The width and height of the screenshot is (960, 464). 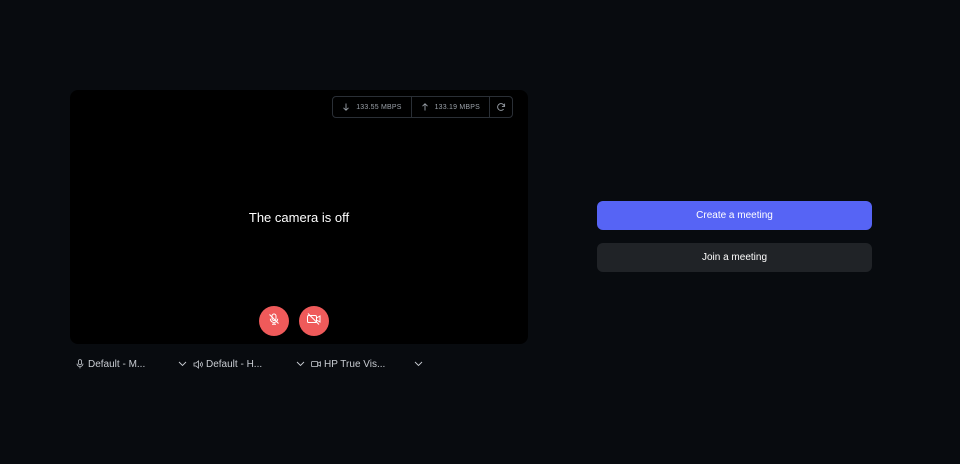 What do you see at coordinates (346, 107) in the screenshot?
I see `arrow-down-icon` at bounding box center [346, 107].